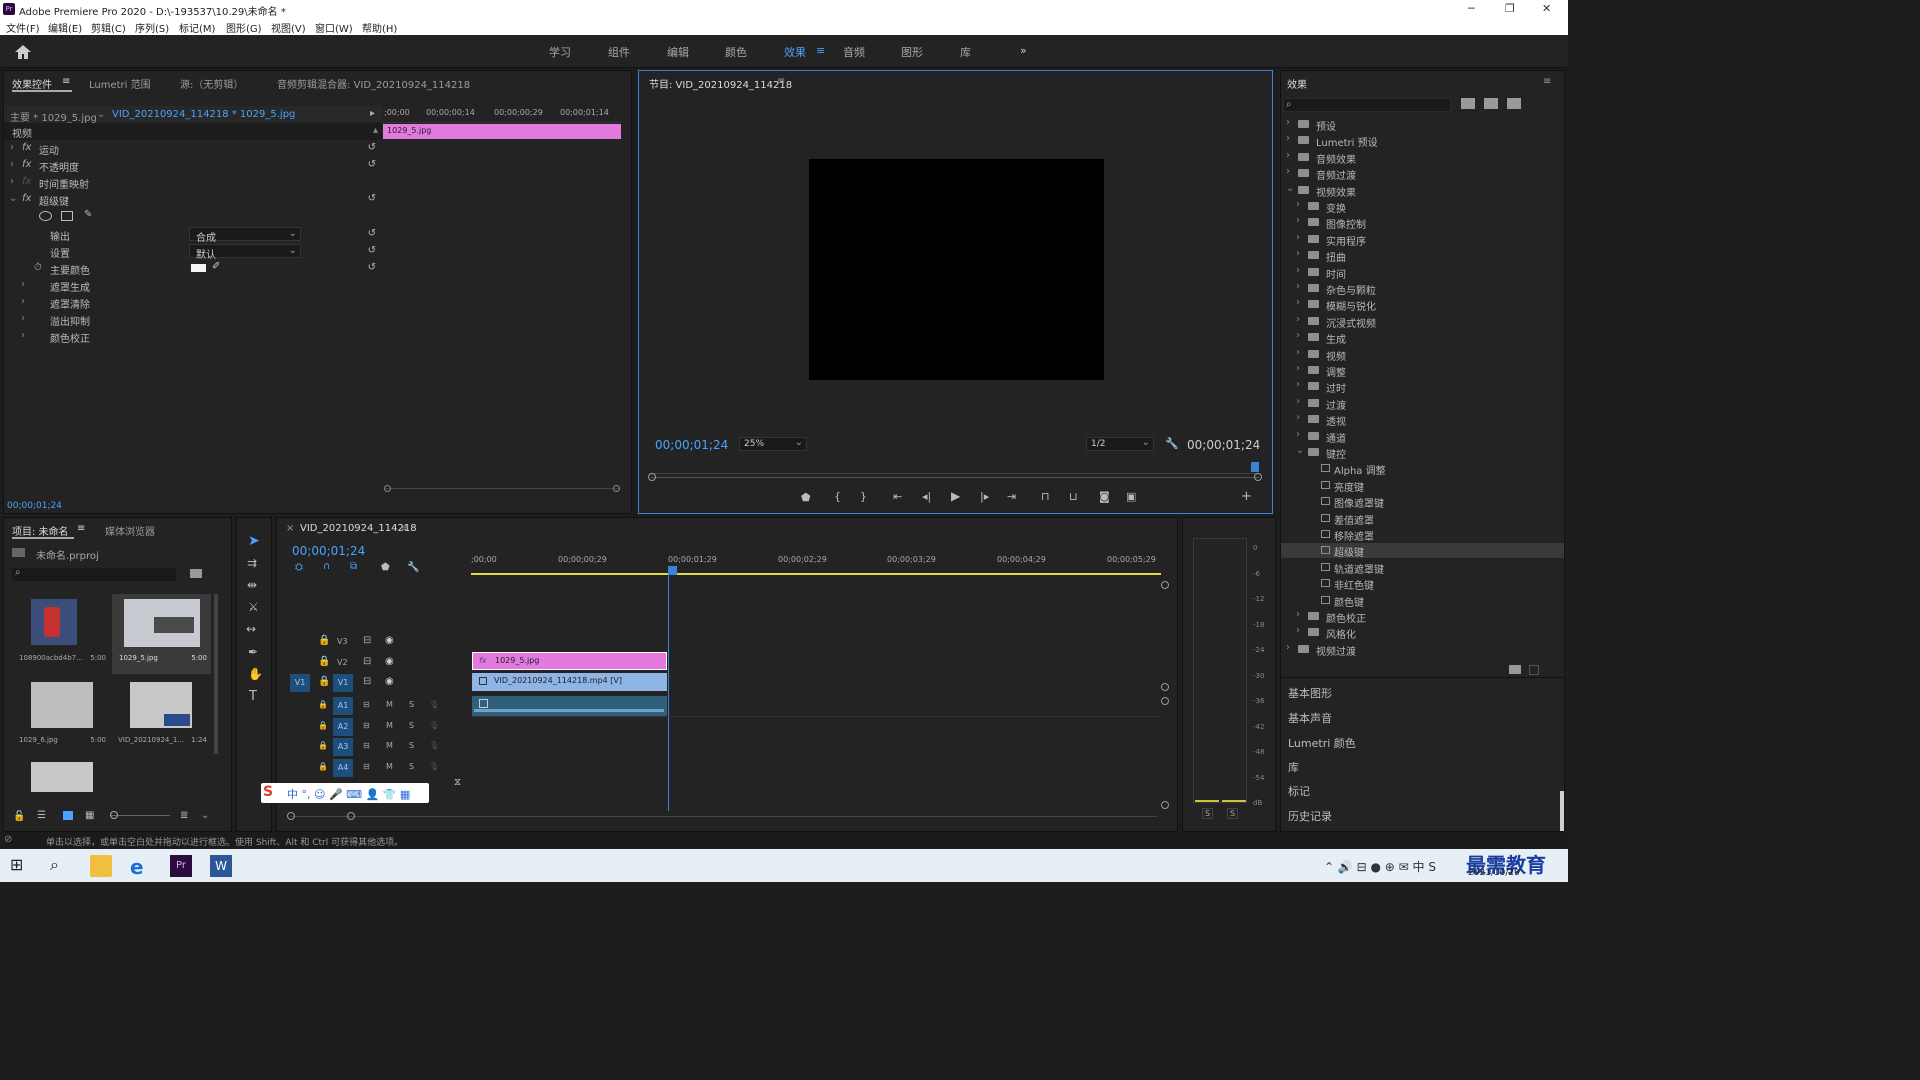 The height and width of the screenshot is (1080, 1920). Describe the element at coordinates (965, 52) in the screenshot. I see `workspace-libraries: 库` at that location.